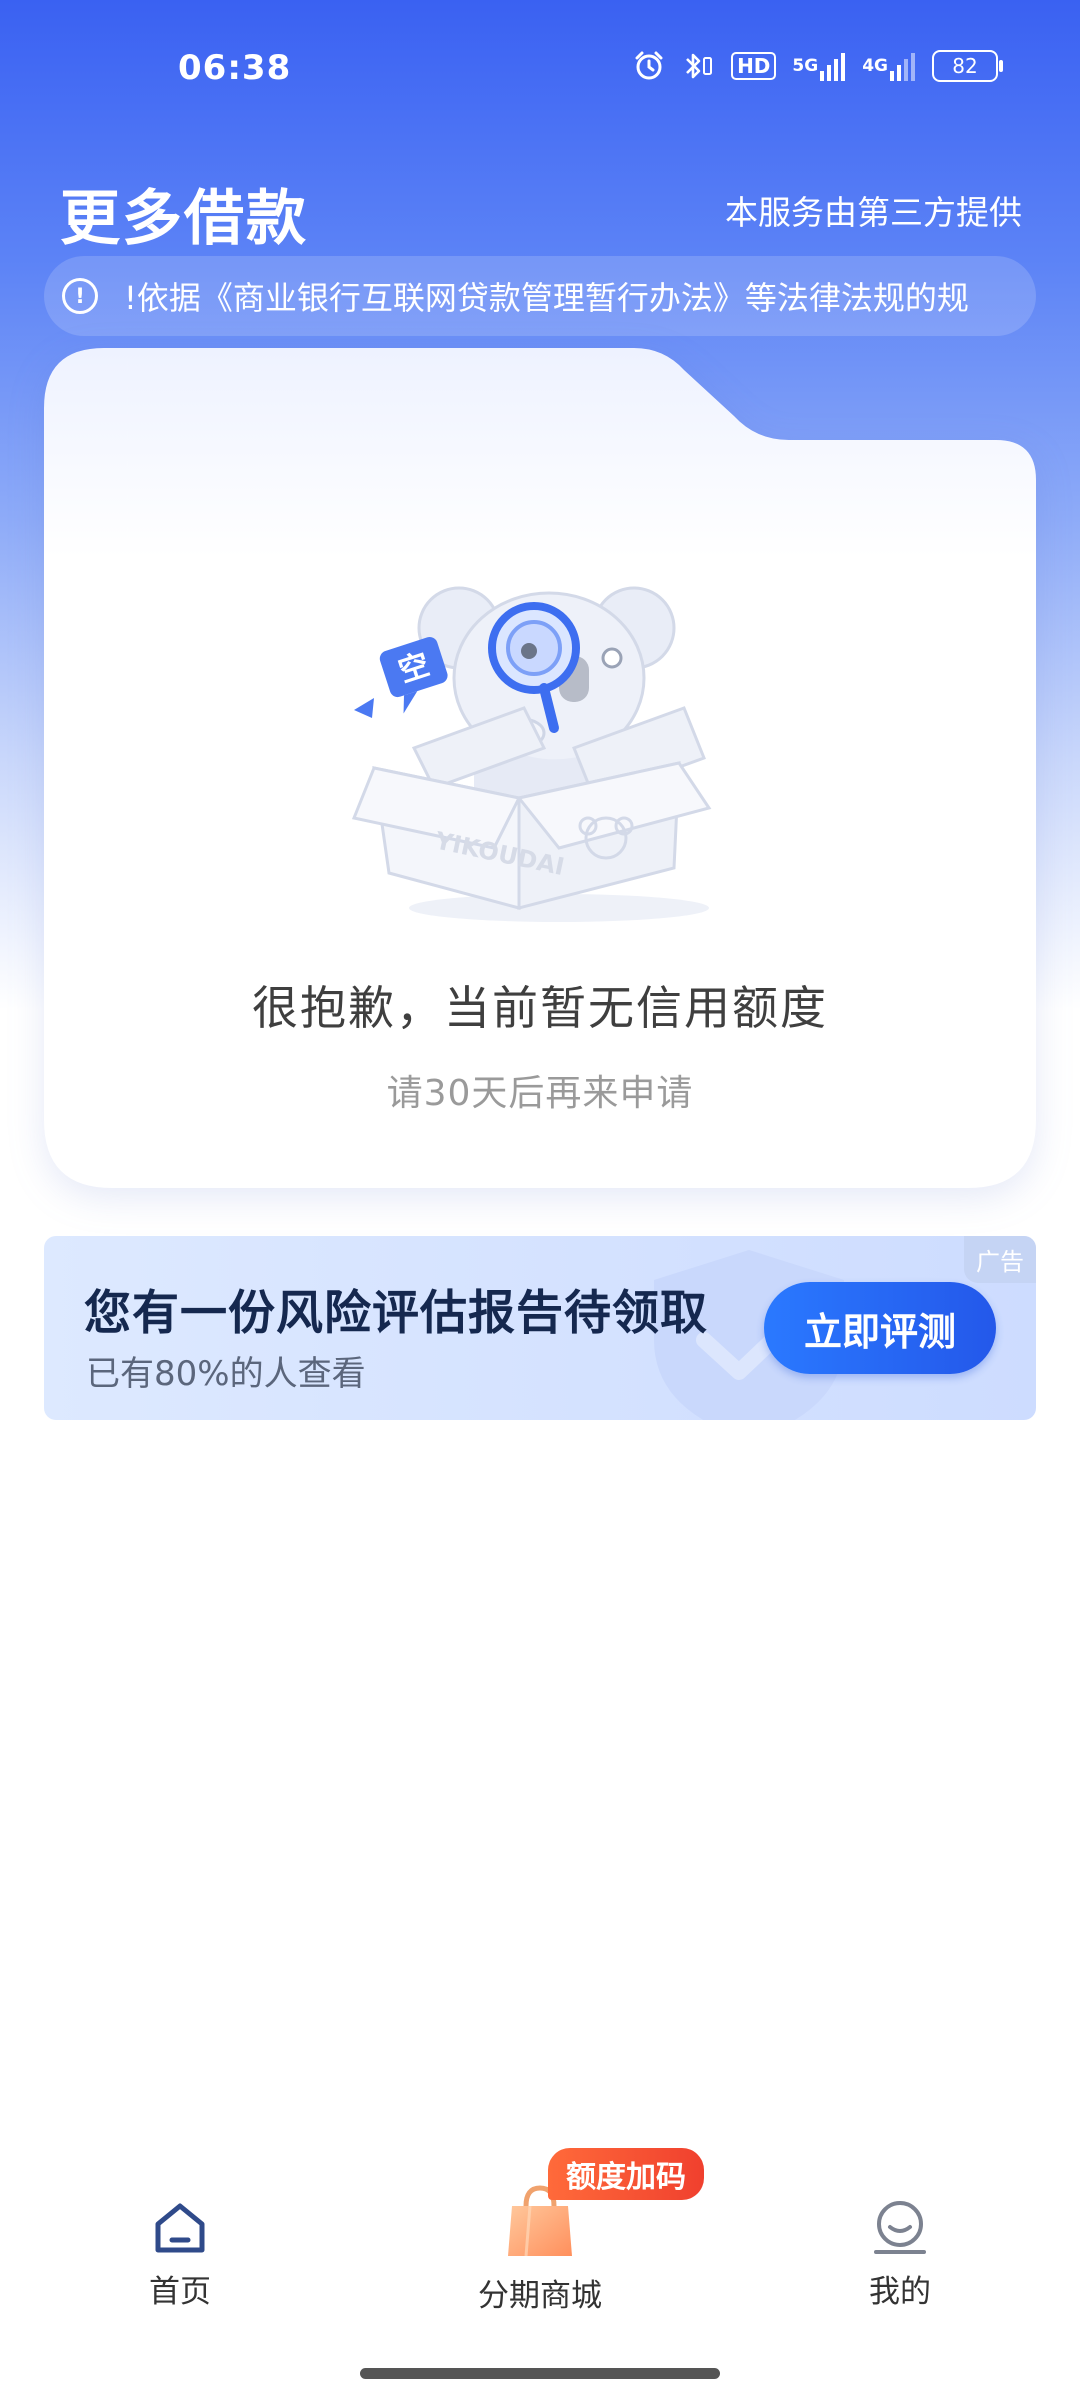 This screenshot has height=2400, width=1080. What do you see at coordinates (235, 68) in the screenshot?
I see `status-time: 06:38` at bounding box center [235, 68].